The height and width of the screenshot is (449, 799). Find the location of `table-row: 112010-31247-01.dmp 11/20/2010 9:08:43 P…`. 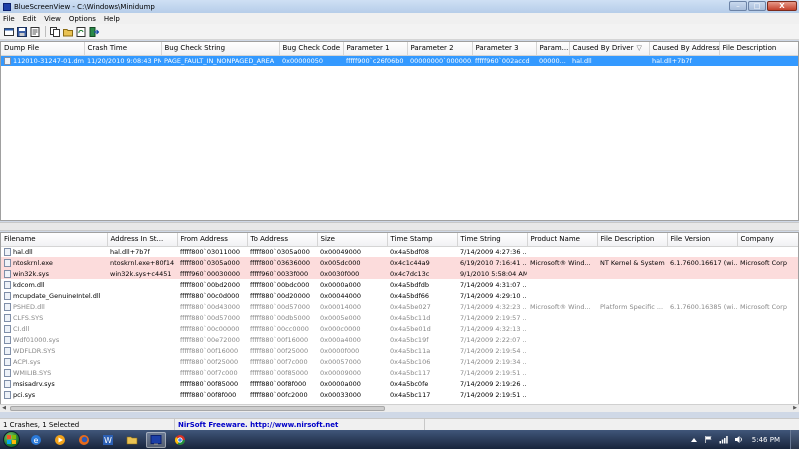

table-row: 112010-31247-01.dmp 11/20/2010 9:08:43 P… is located at coordinates (399, 60).